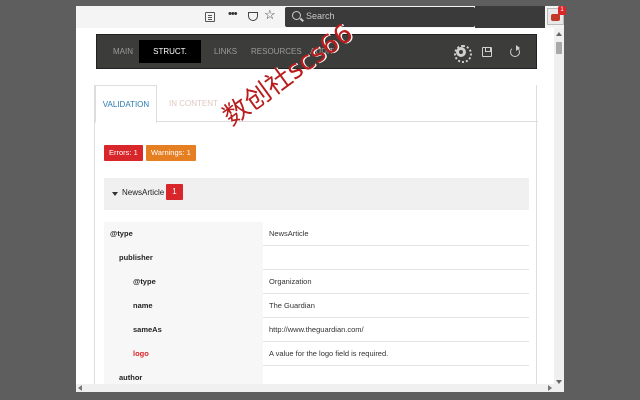 This screenshot has height=400, width=640. I want to click on property-key-error: logo, so click(183, 354).